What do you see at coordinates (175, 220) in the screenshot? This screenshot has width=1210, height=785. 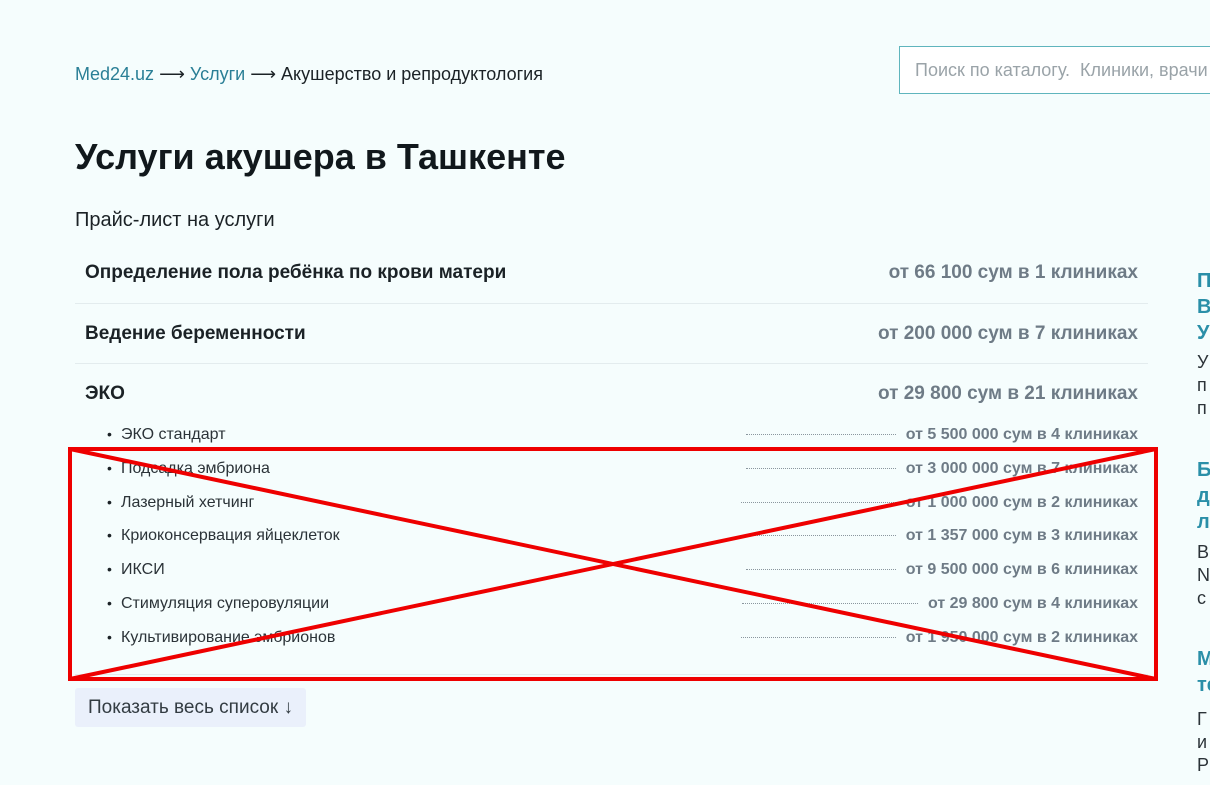 I see `price-list-subtitle: Прайс-лист на услуги` at bounding box center [175, 220].